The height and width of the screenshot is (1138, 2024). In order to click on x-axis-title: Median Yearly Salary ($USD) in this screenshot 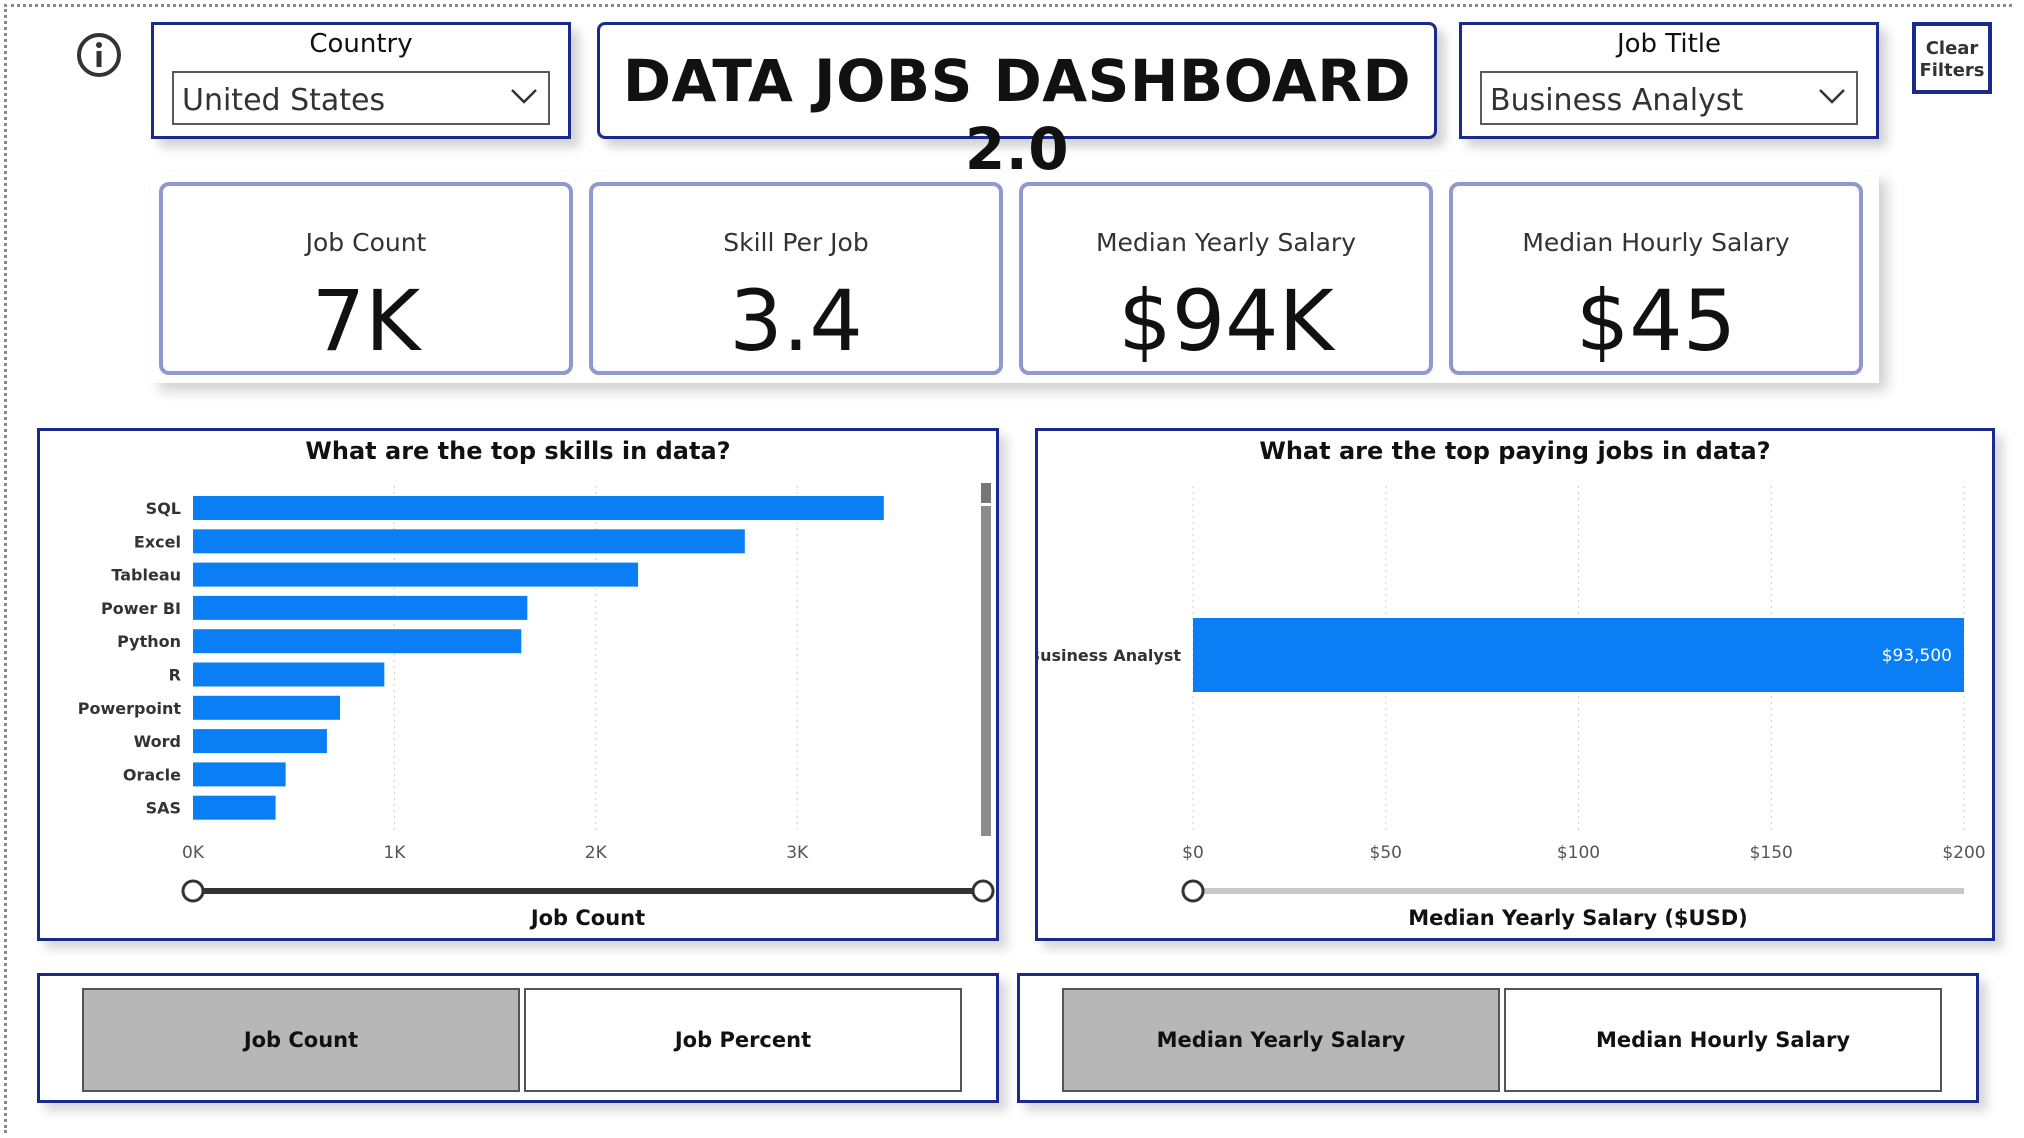, I will do `click(1578, 918)`.